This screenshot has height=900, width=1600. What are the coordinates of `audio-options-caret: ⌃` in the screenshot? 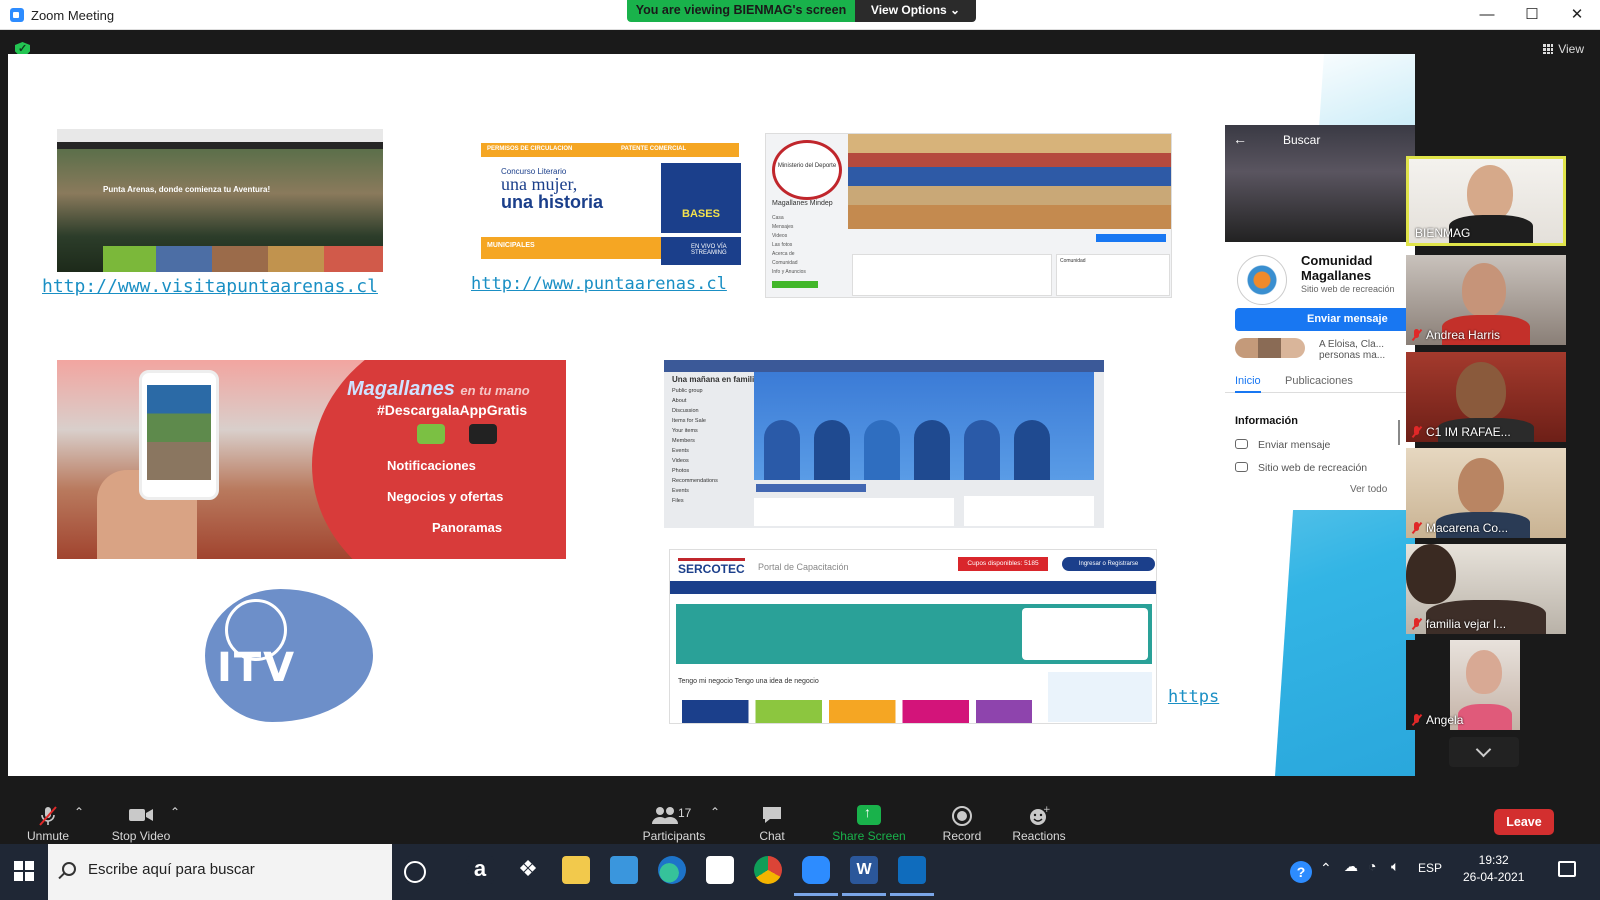 It's located at (79, 812).